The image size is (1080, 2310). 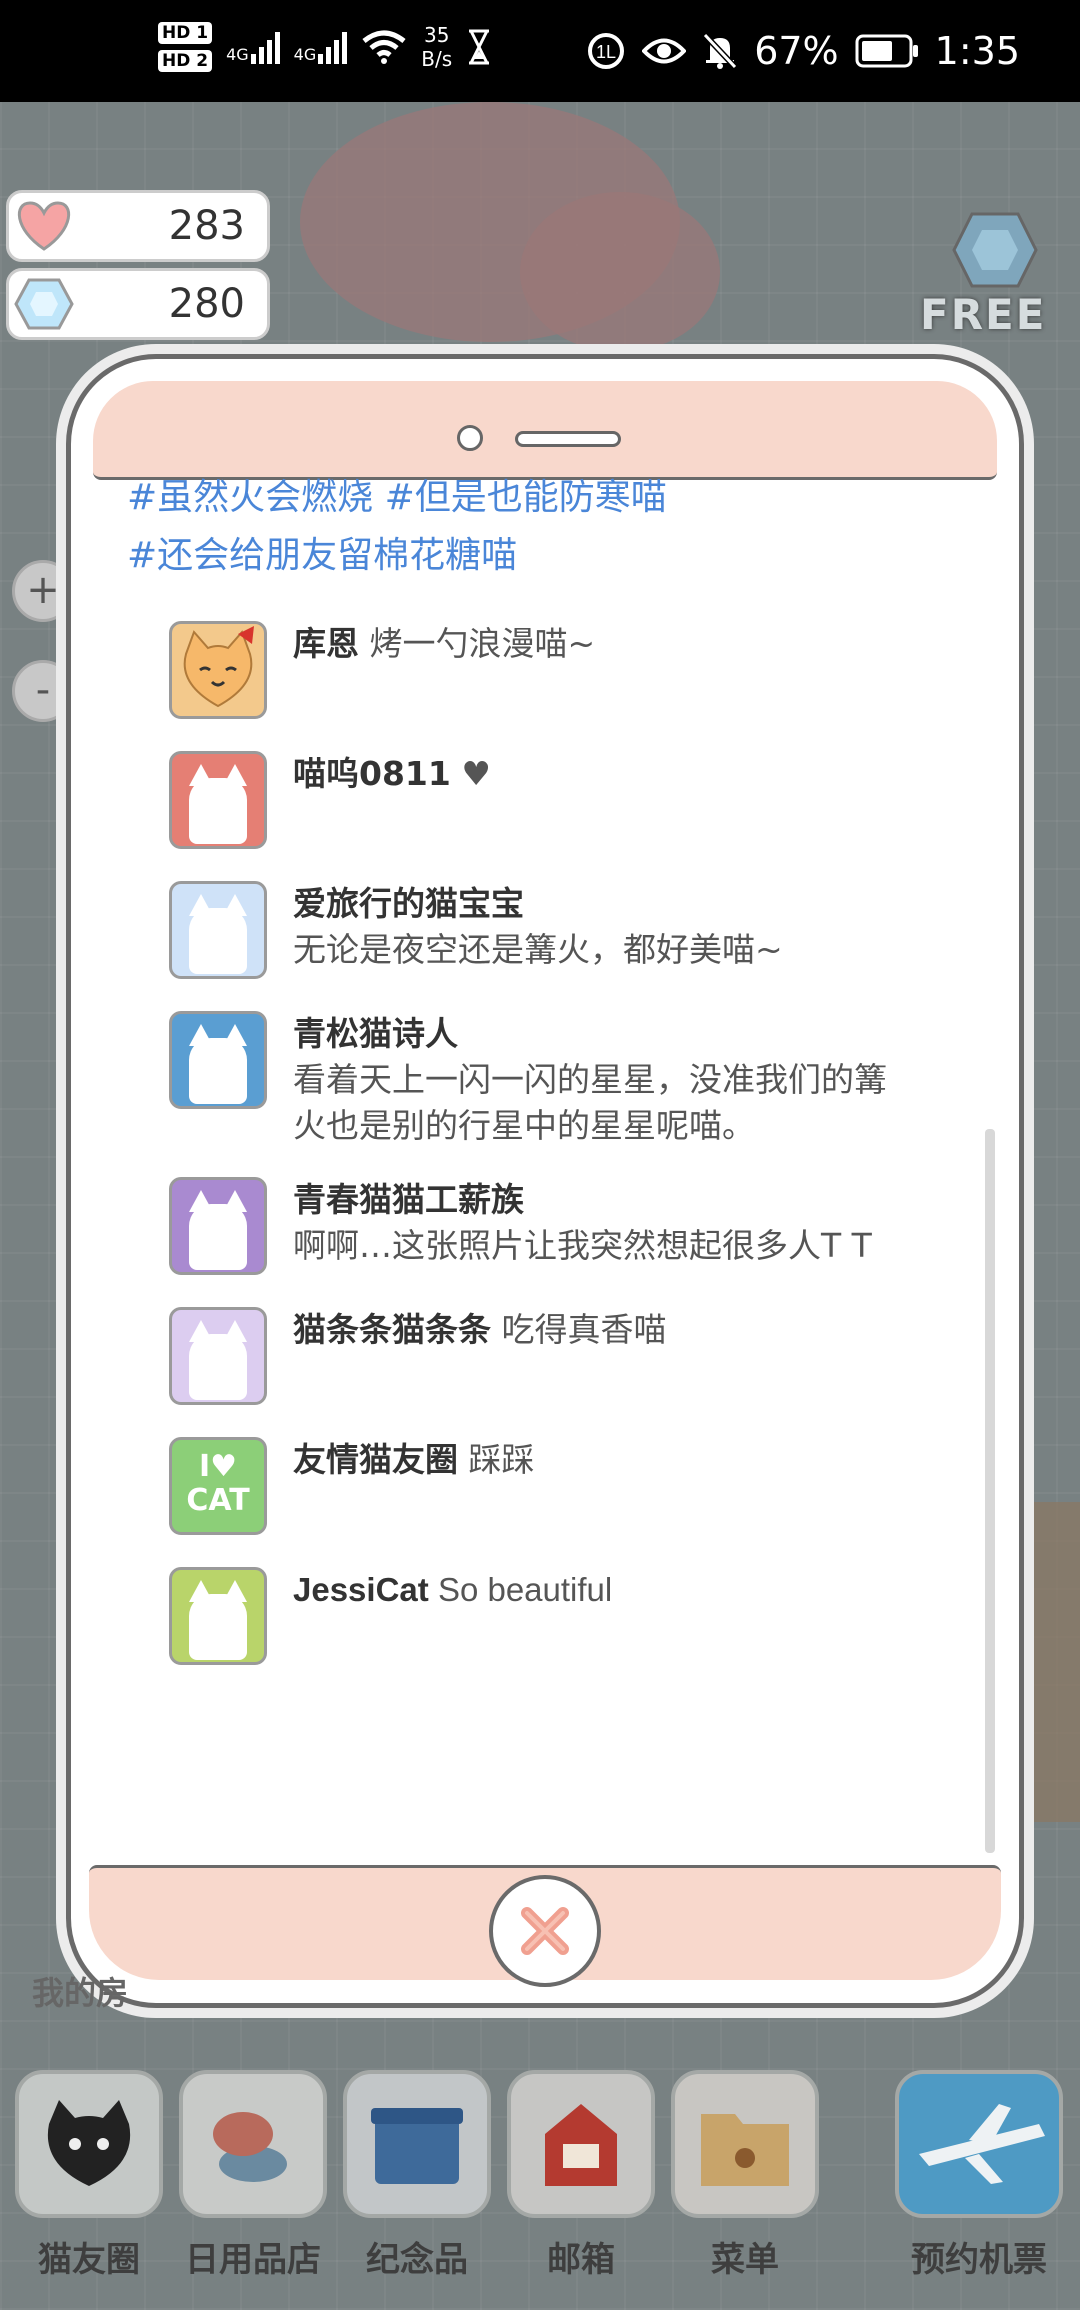 I want to click on cat-face-icon, so click(x=218, y=667).